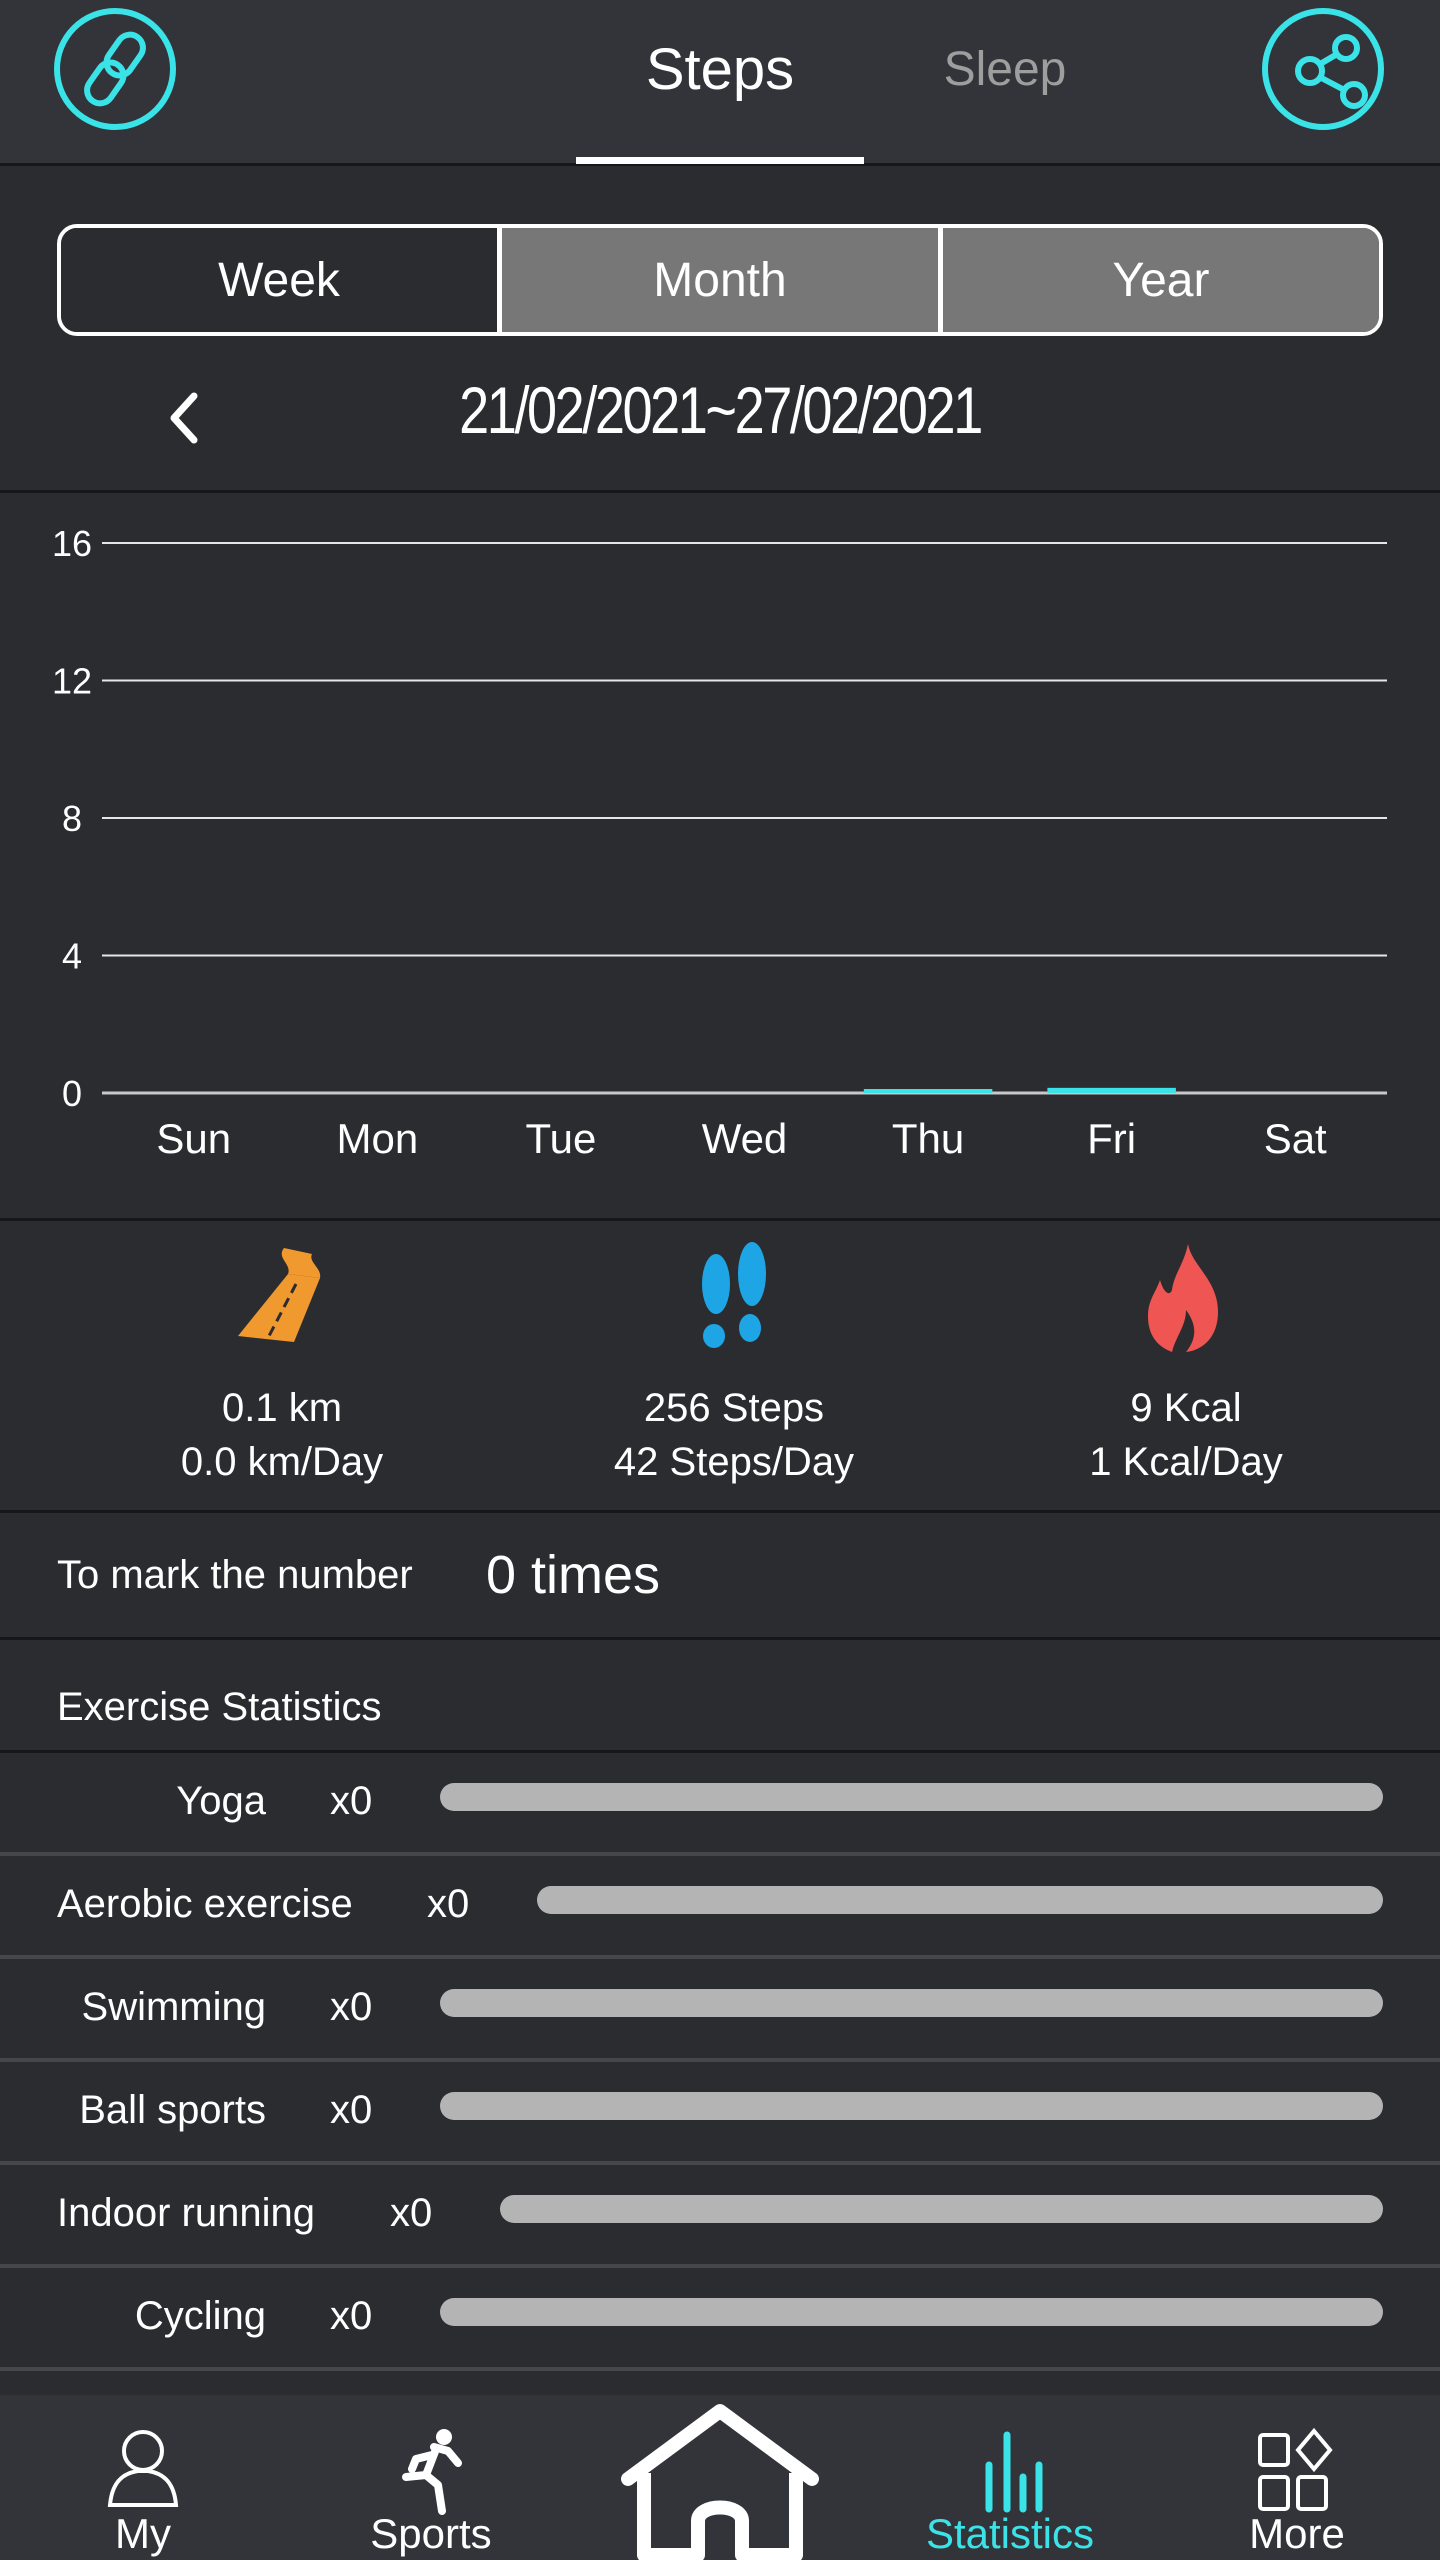 This screenshot has height=2560, width=1440. Describe the element at coordinates (235, 1575) in the screenshot. I see `goal-label: To mark the number` at that location.